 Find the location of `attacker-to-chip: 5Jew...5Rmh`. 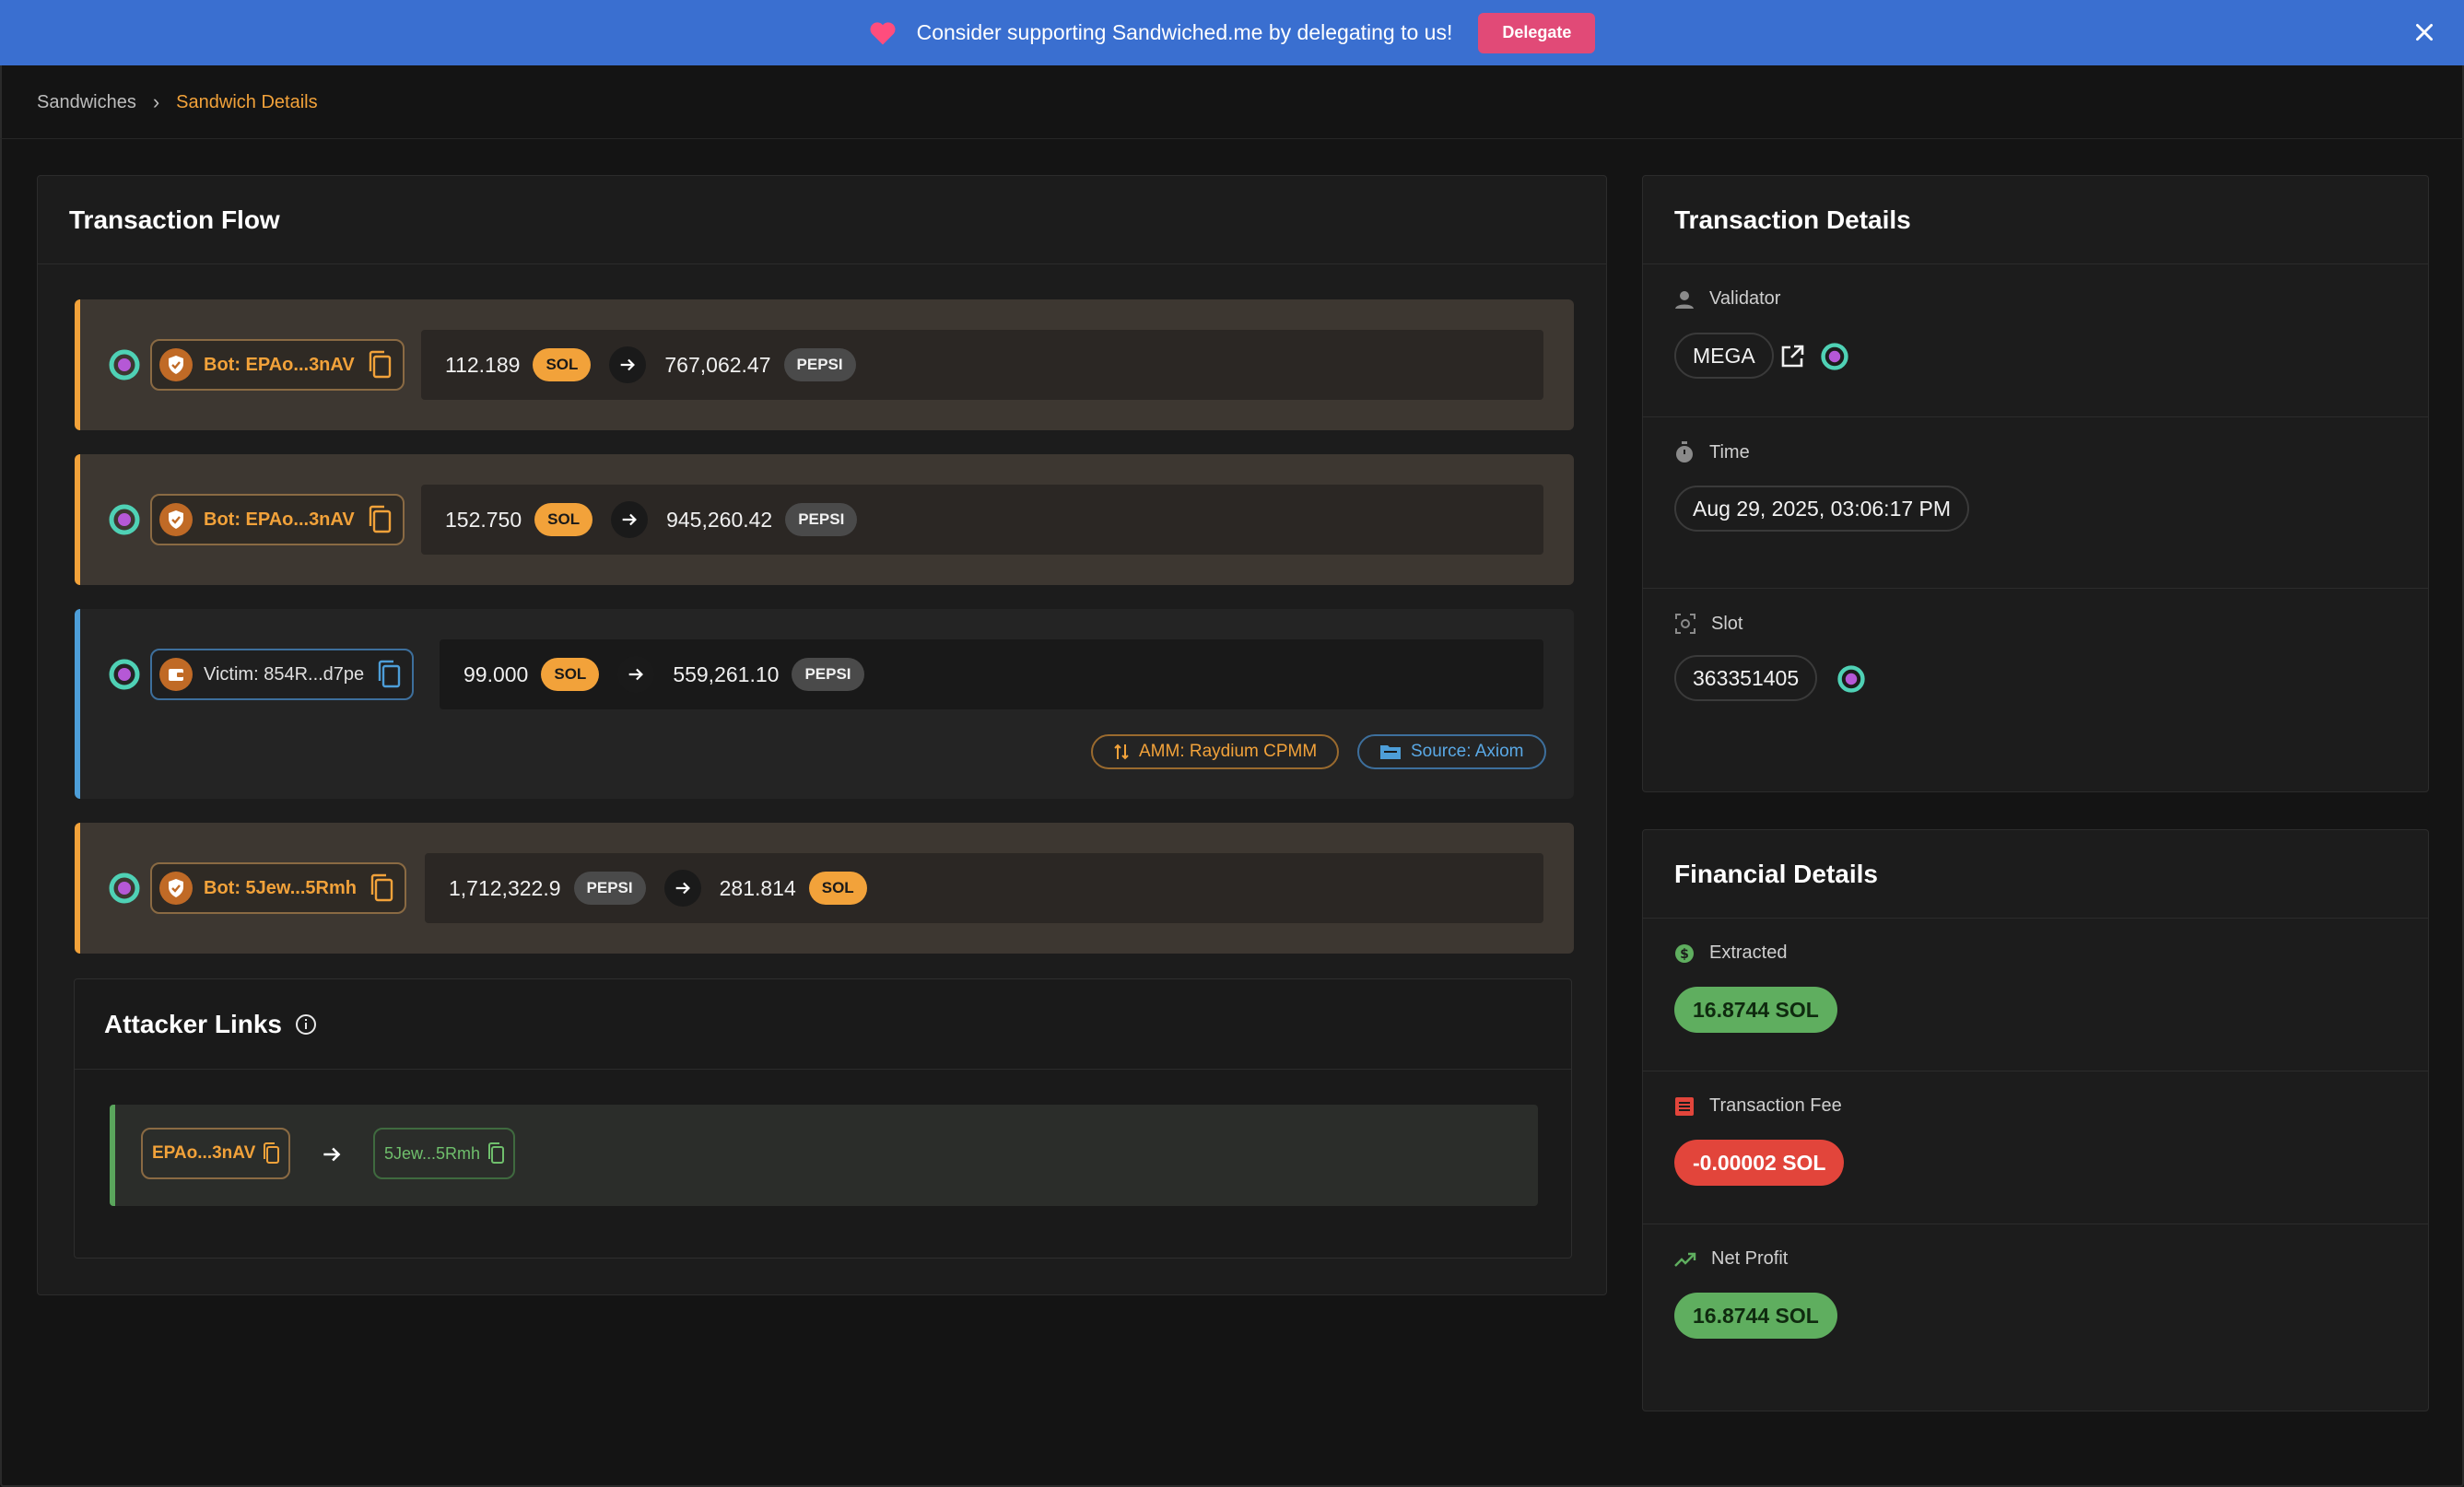

attacker-to-chip: 5Jew...5Rmh is located at coordinates (444, 1153).